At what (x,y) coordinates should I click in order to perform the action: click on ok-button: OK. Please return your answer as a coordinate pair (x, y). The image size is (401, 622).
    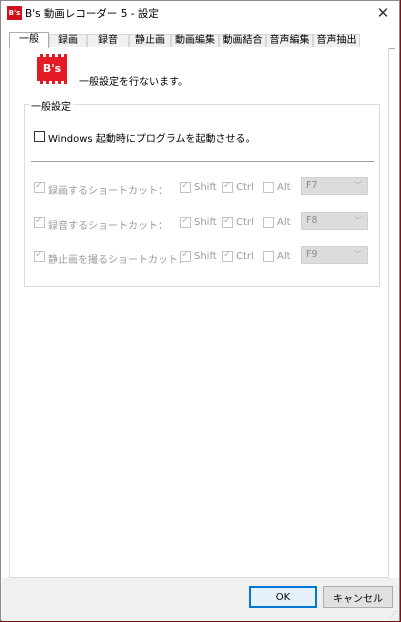
    Looking at the image, I should click on (283, 597).